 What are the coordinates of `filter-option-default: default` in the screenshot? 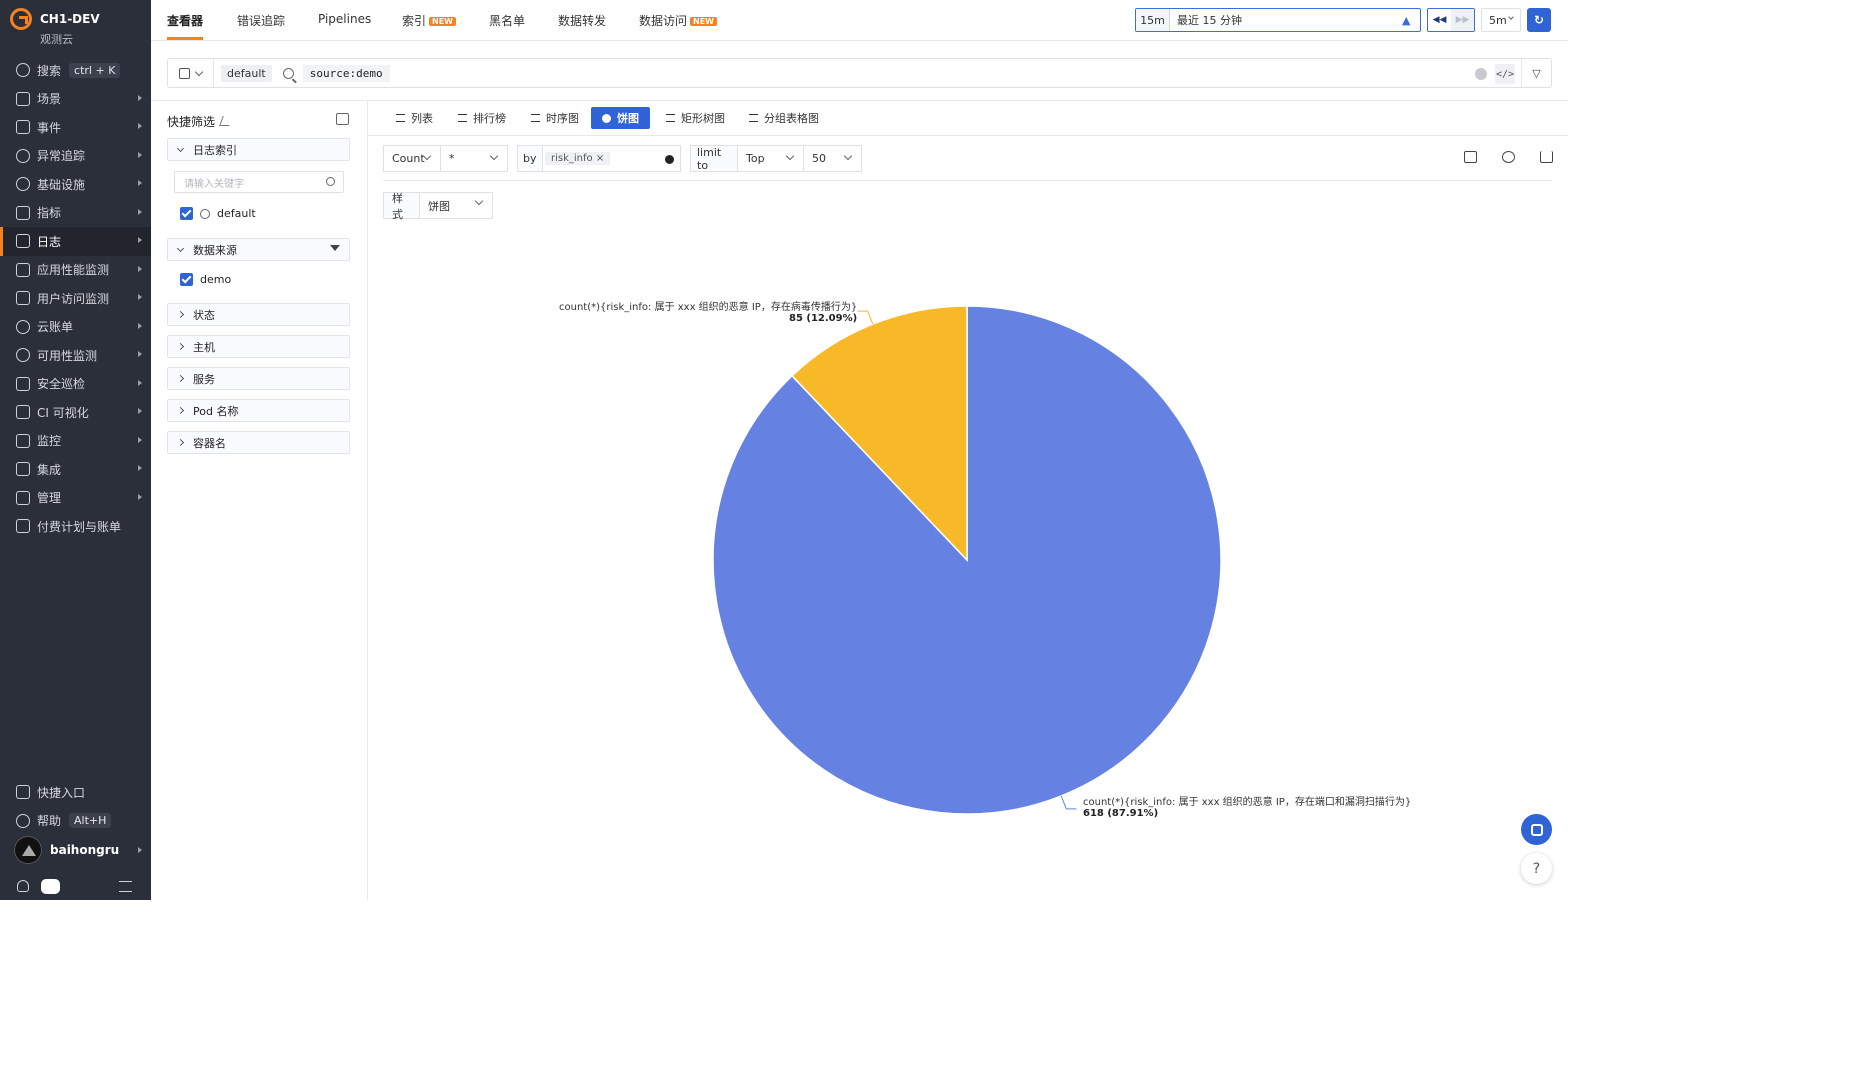 It's located at (218, 213).